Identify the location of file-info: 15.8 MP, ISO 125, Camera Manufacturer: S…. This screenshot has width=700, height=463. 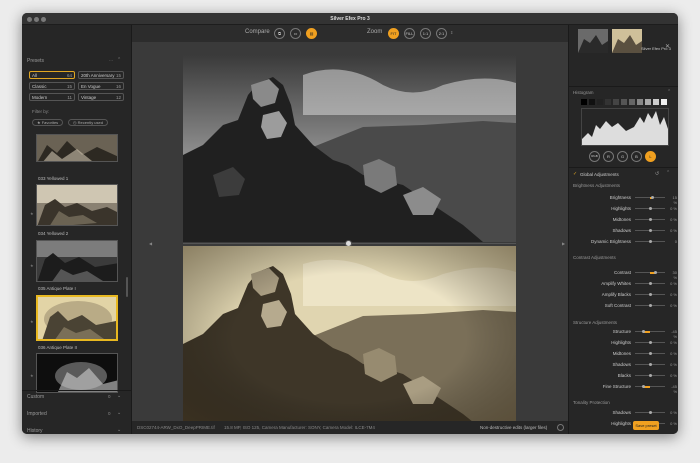
(299, 427).